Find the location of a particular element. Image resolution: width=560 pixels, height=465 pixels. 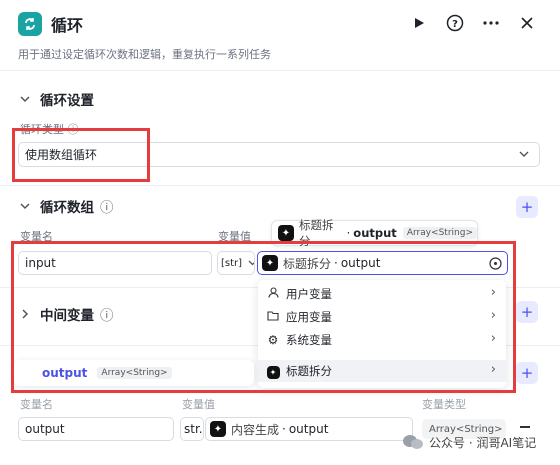

remove-icon is located at coordinates (525, 427).